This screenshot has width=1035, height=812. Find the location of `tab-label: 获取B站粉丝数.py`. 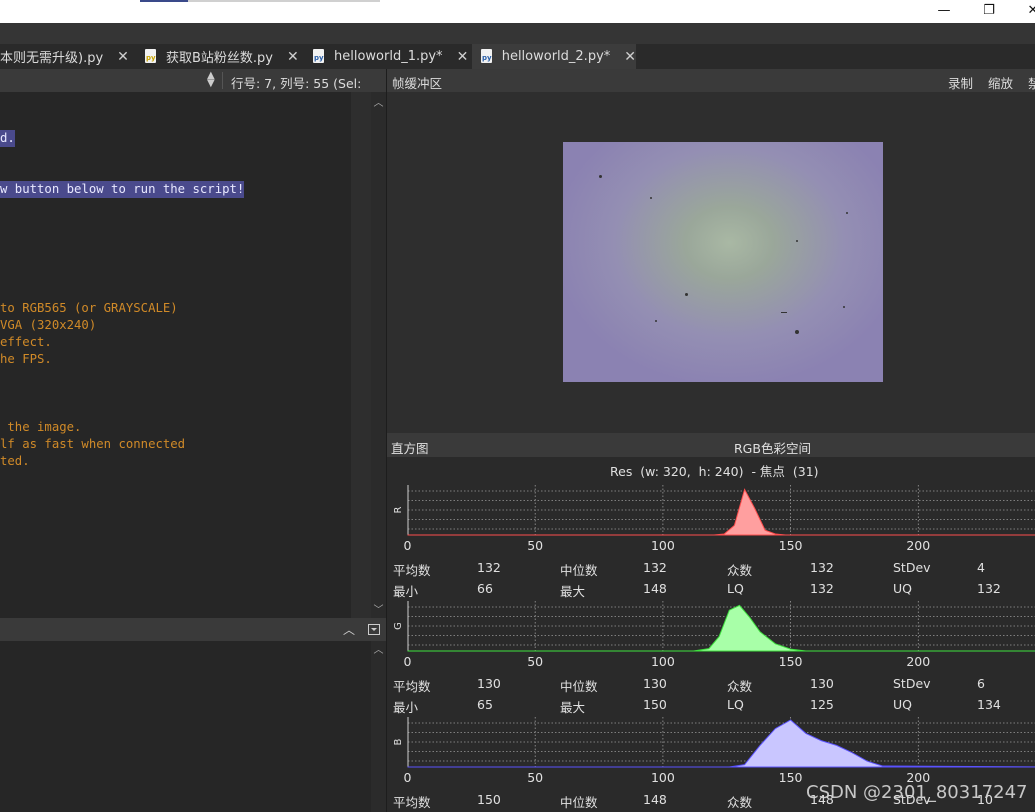

tab-label: 获取B站粉丝数.py is located at coordinates (219, 58).